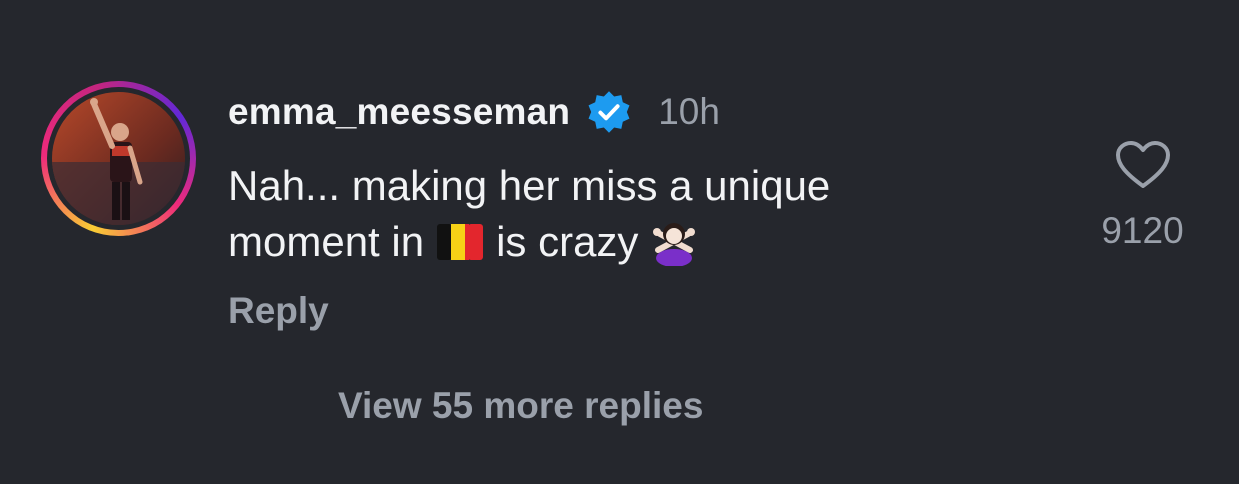  Describe the element at coordinates (326, 241) in the screenshot. I see `comment-text-line-2-start: moment in` at that location.